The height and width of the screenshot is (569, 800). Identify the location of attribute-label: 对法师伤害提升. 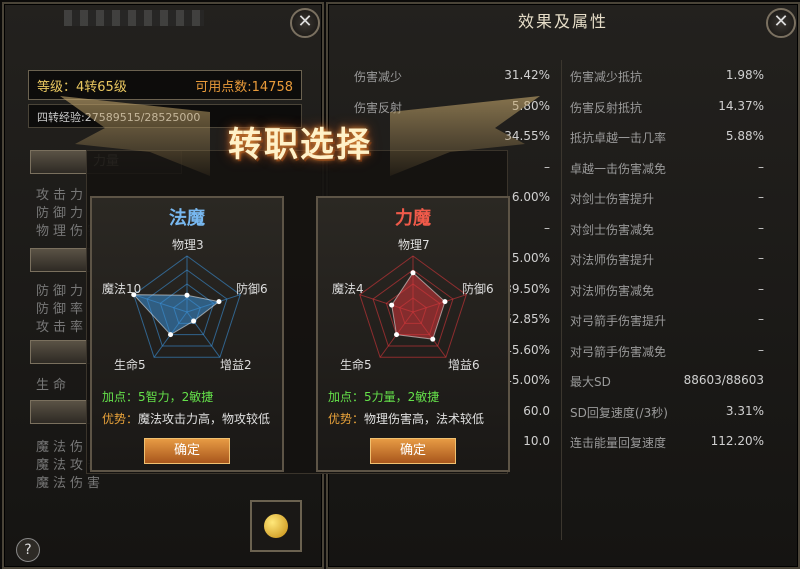
(612, 260).